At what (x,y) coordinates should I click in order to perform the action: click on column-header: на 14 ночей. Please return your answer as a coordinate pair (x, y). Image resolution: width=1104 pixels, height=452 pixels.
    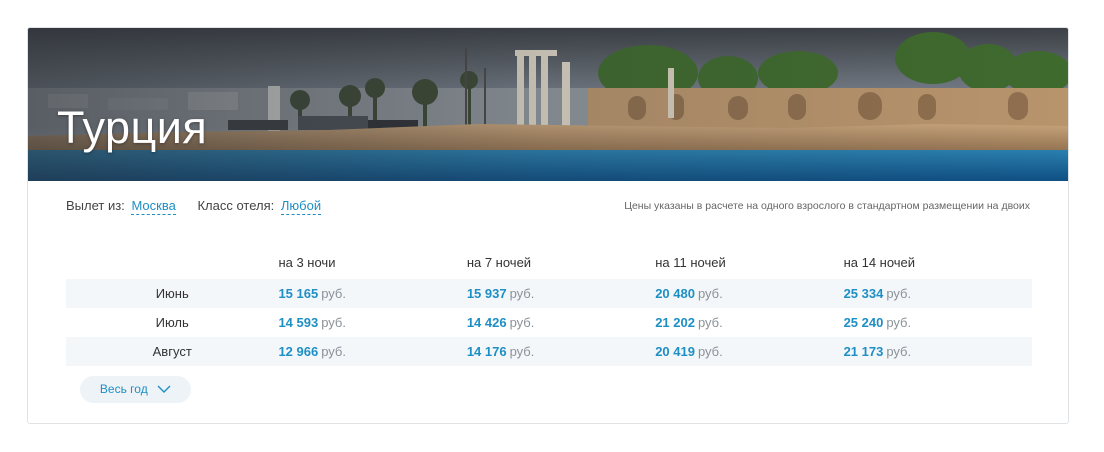
    Looking at the image, I should click on (879, 262).